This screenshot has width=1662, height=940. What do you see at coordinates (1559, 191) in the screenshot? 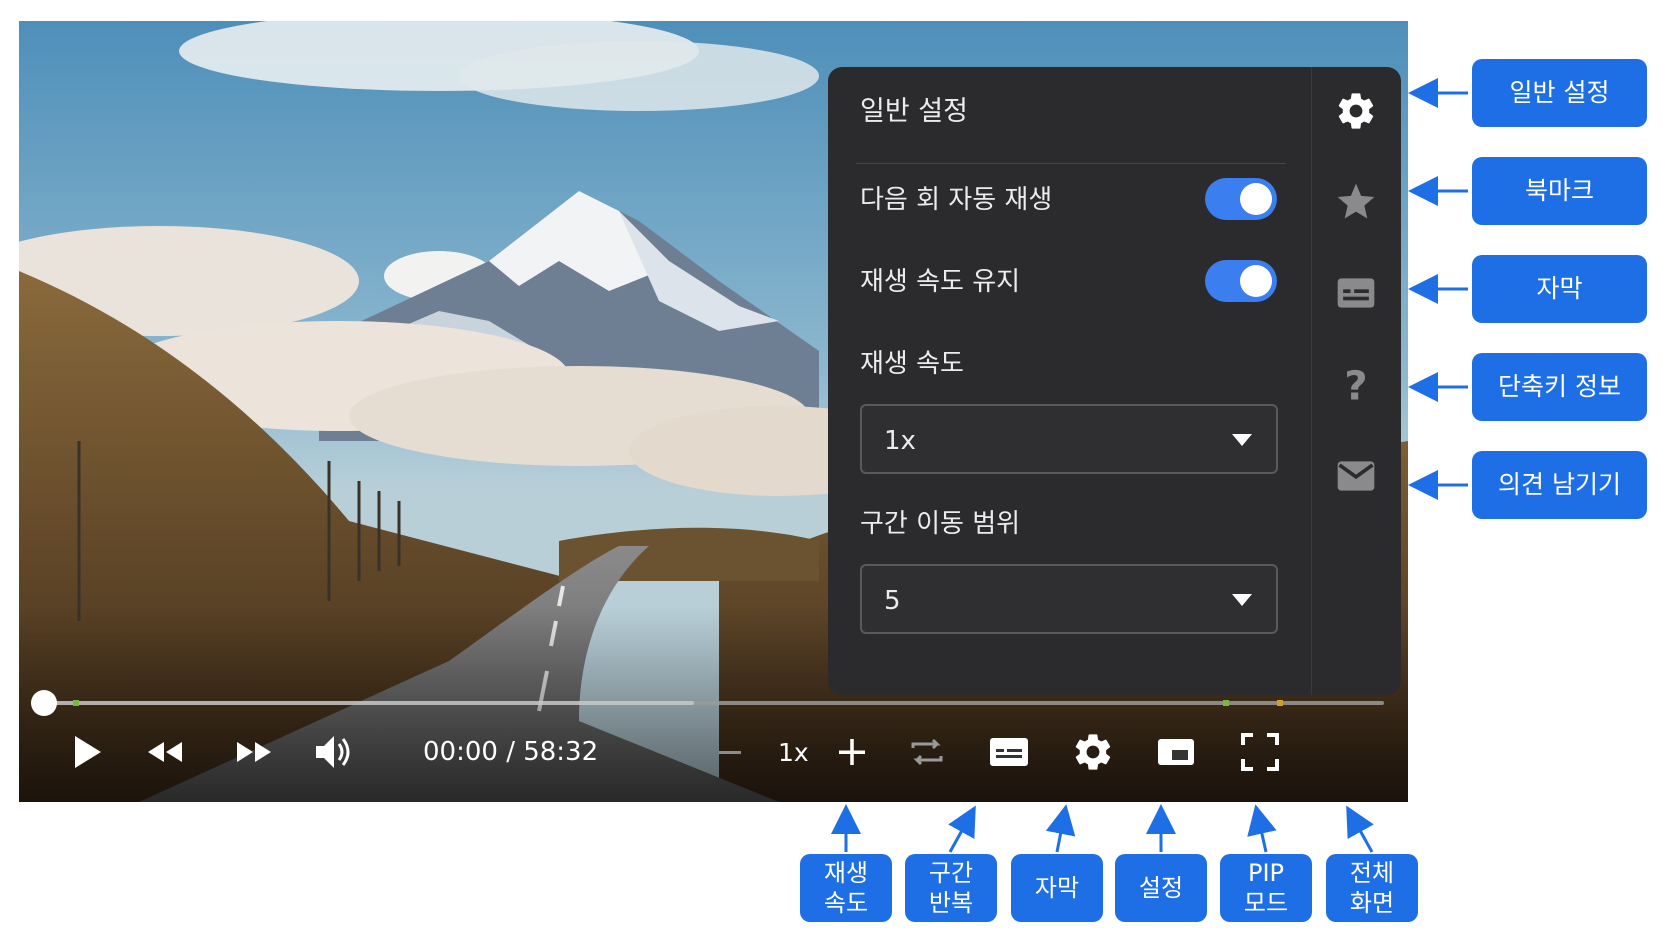
I see `callout-bookmark: 북마크` at bounding box center [1559, 191].